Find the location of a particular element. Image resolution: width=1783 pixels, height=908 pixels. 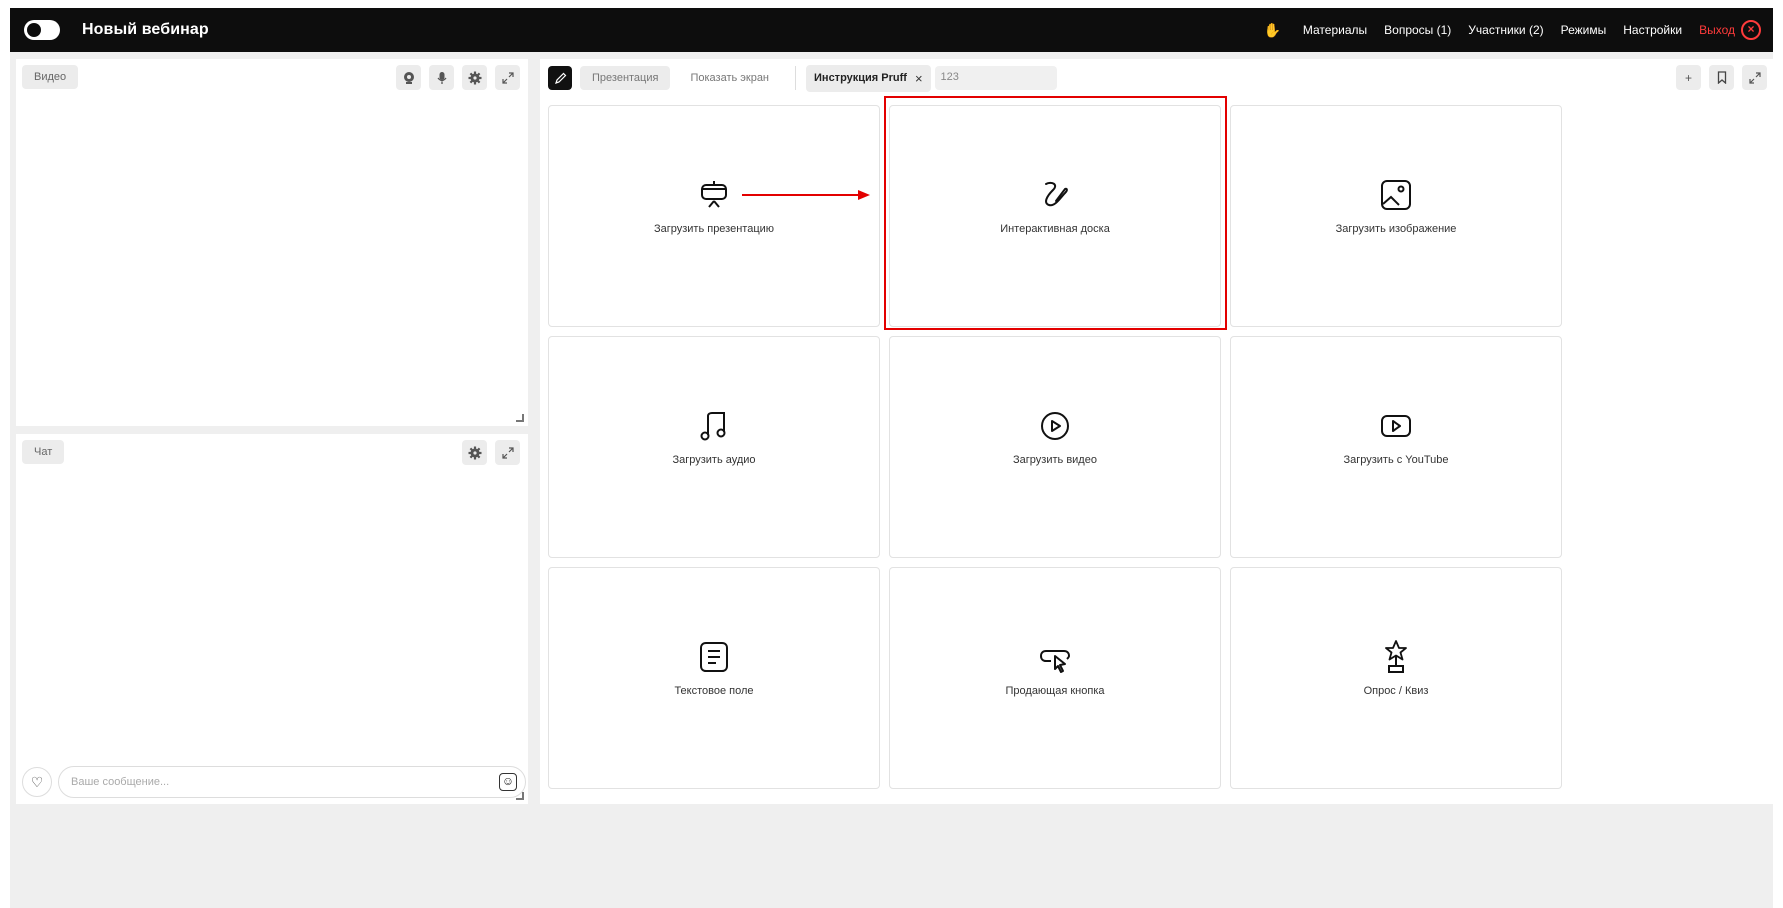

heart-icon: ♡ is located at coordinates (37, 782).